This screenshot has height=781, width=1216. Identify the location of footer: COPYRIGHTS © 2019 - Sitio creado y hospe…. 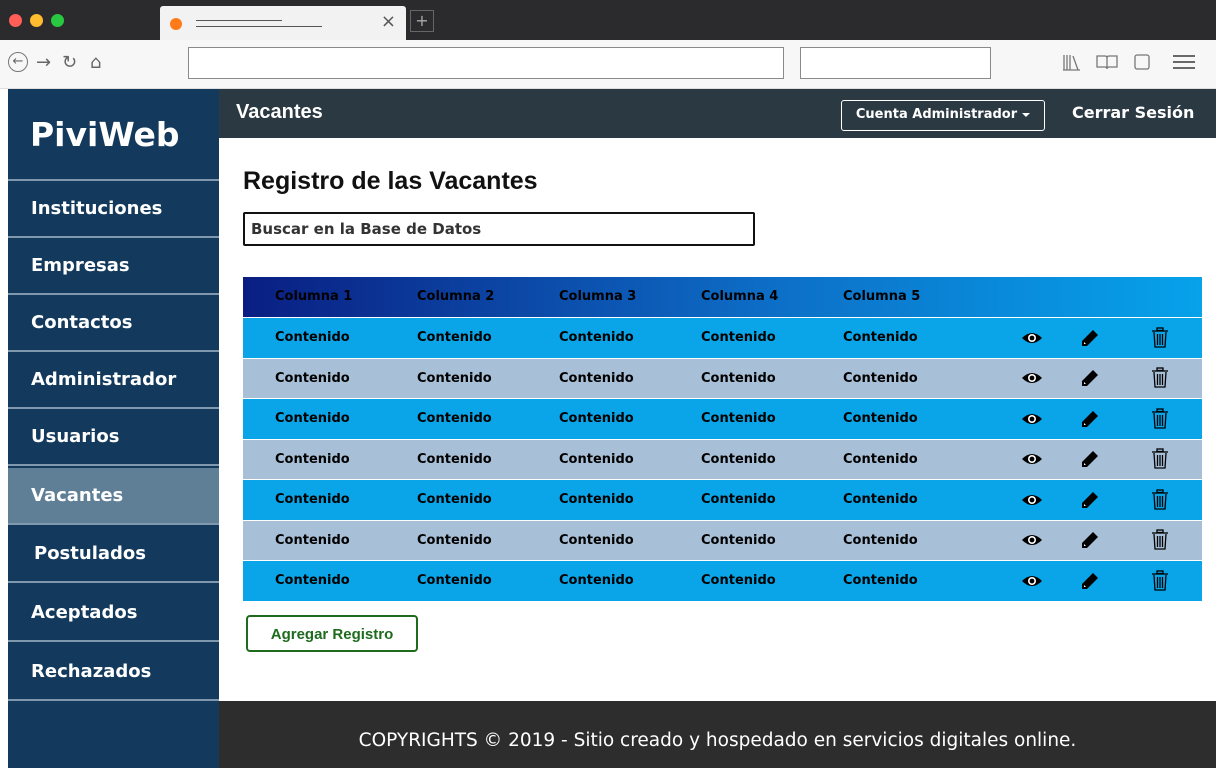
(717, 734).